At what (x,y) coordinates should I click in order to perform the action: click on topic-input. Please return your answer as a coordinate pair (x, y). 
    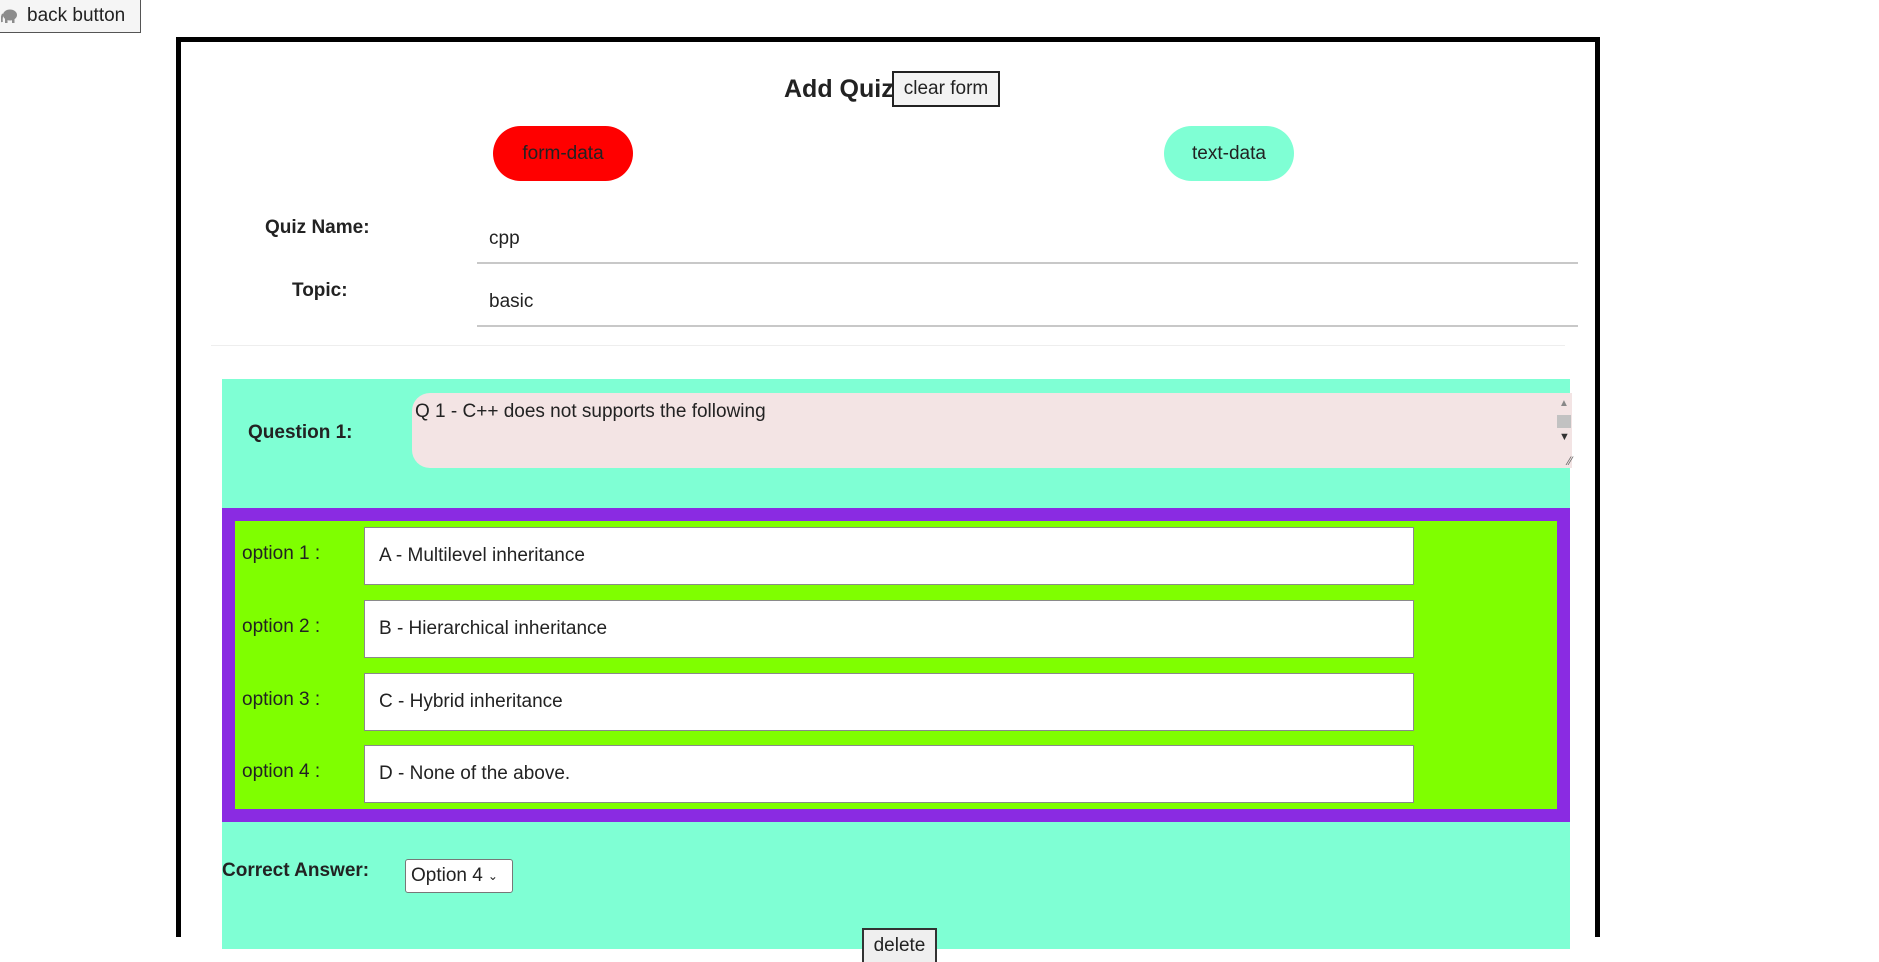
    Looking at the image, I should click on (1027, 303).